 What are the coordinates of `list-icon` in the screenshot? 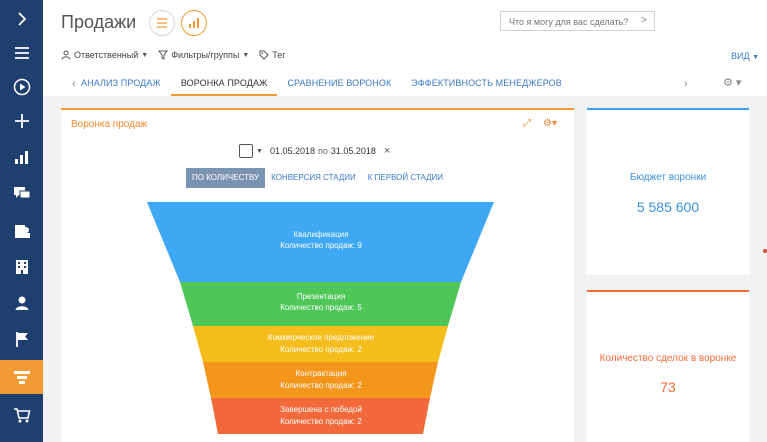 It's located at (162, 23).